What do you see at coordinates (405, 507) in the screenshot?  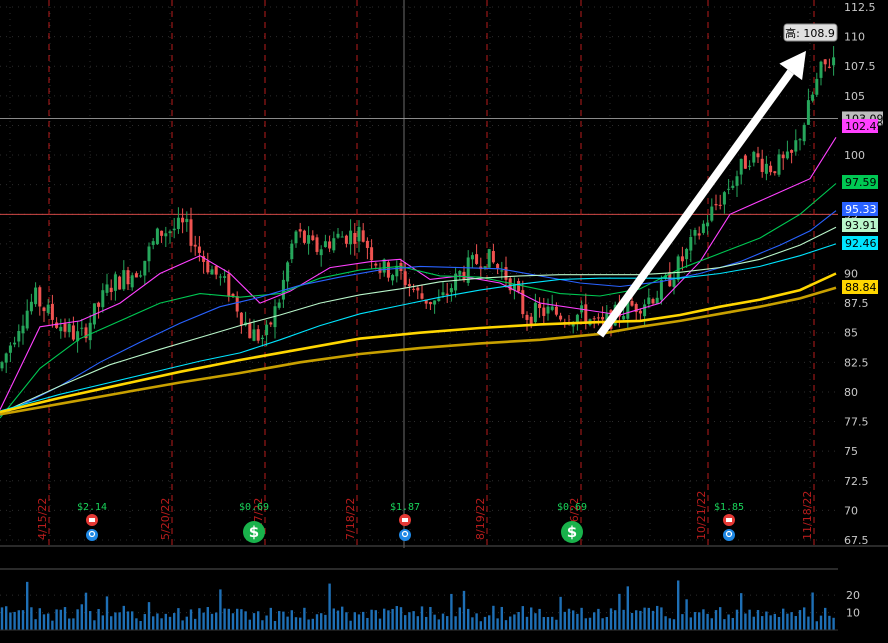 I see `event-amount: $1.87` at bounding box center [405, 507].